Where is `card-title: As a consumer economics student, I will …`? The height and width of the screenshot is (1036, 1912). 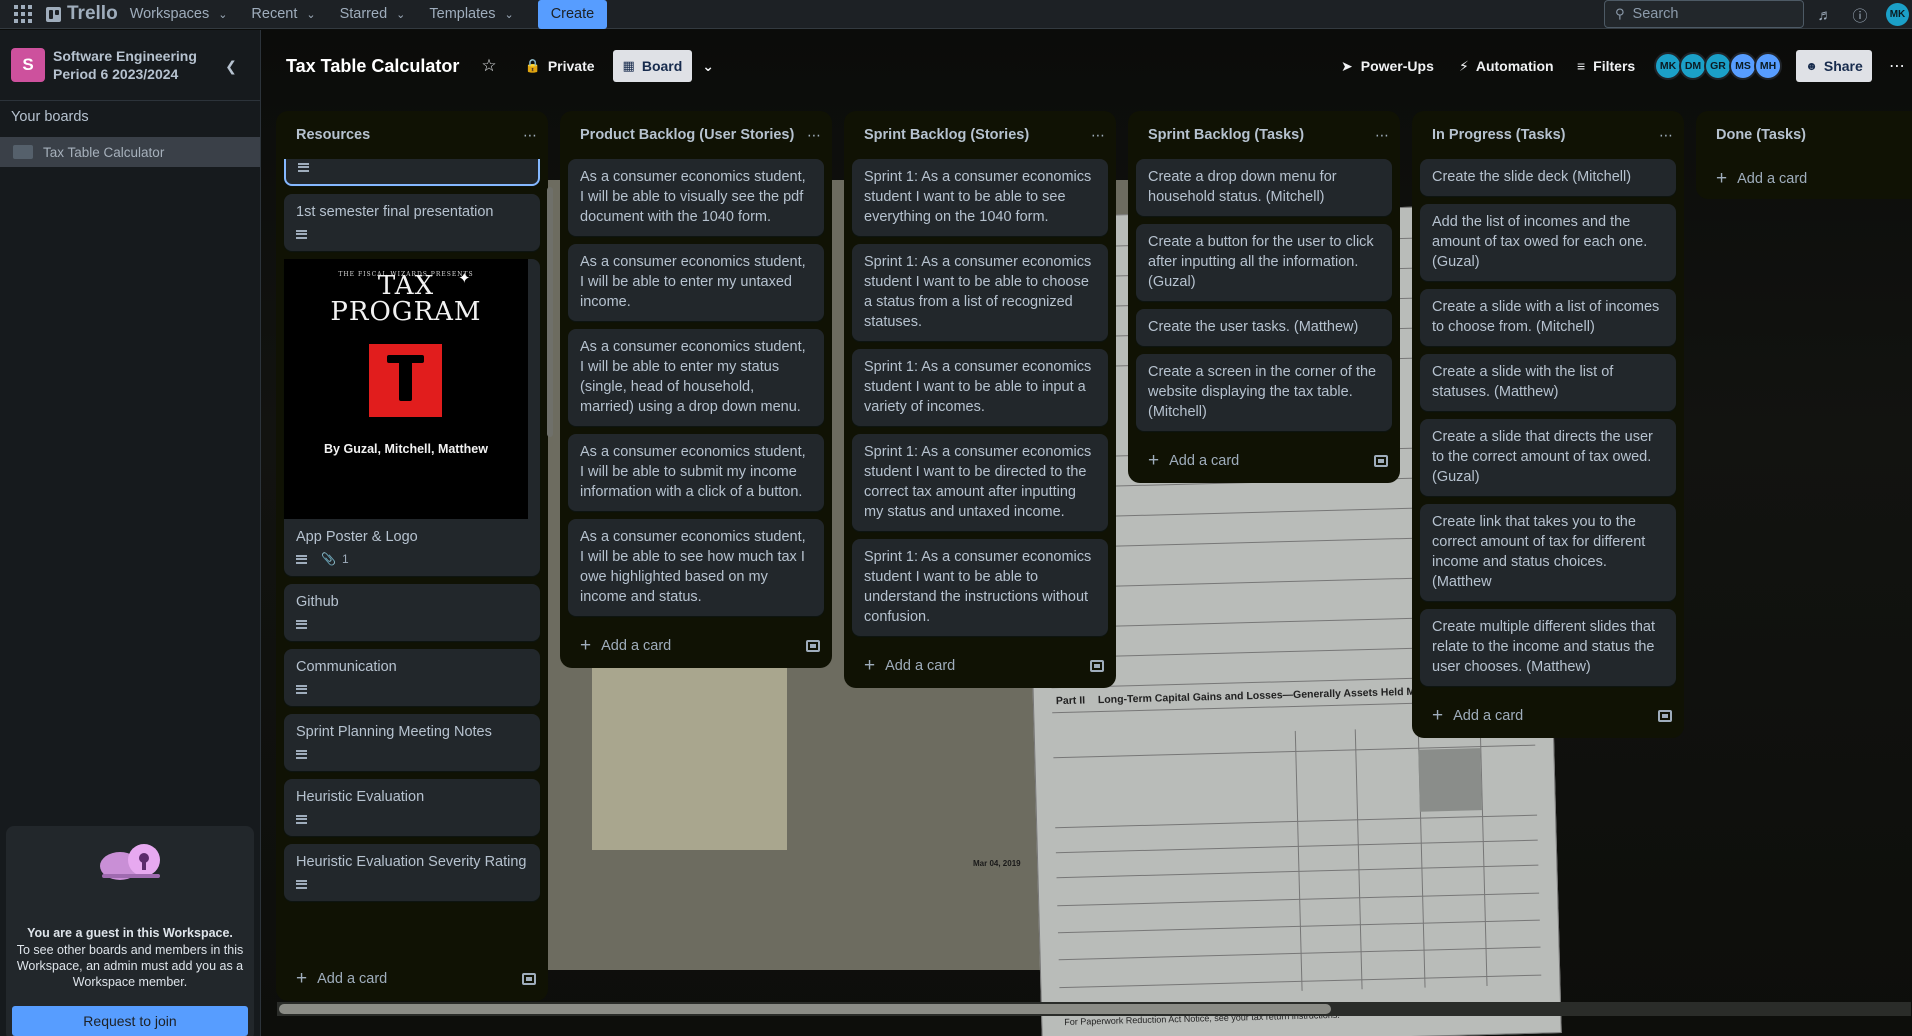
card-title: As a consumer economics student, I will … is located at coordinates (693, 282).